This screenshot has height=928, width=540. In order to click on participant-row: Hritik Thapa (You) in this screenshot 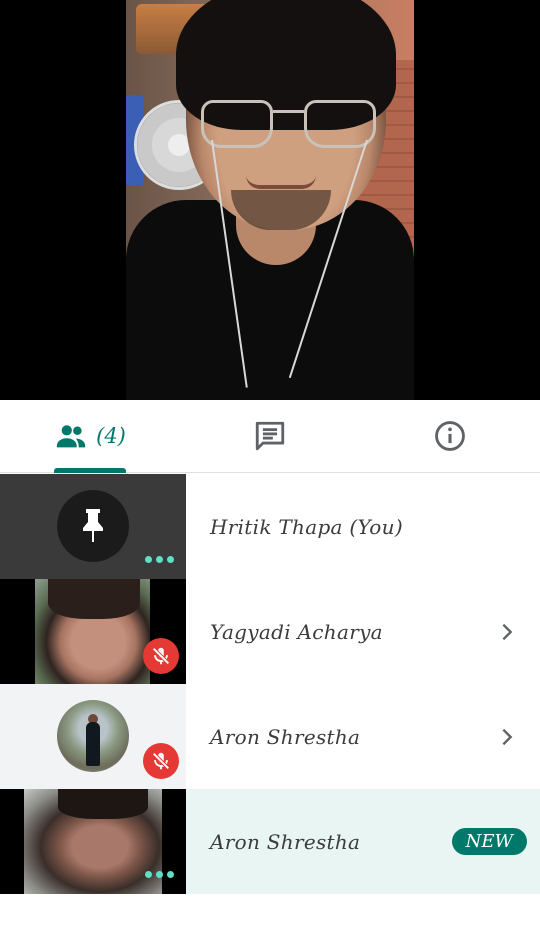, I will do `click(270, 526)`.